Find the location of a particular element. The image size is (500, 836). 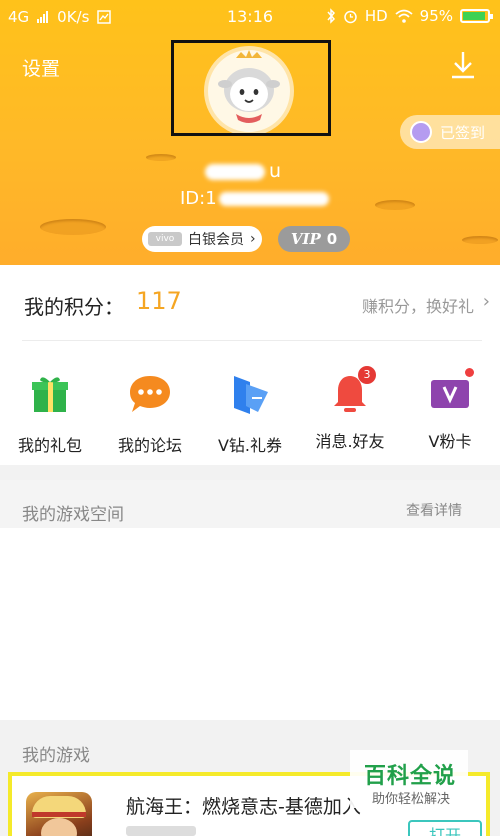

shortcut-my-gifts: 我的礼包 is located at coordinates (50, 414).